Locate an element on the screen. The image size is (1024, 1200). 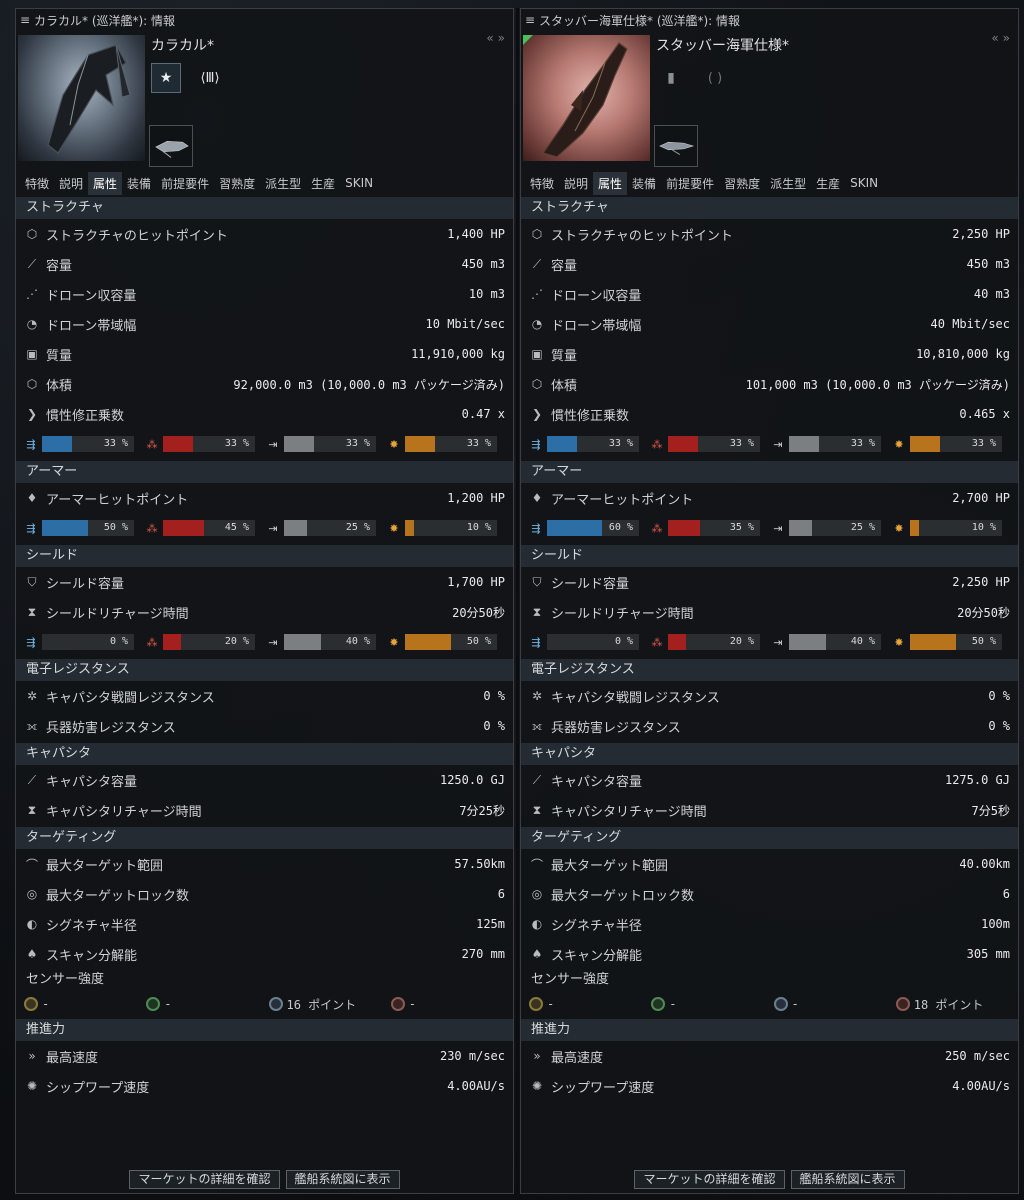
cube-icon: ⬡ is located at coordinates (32, 234).